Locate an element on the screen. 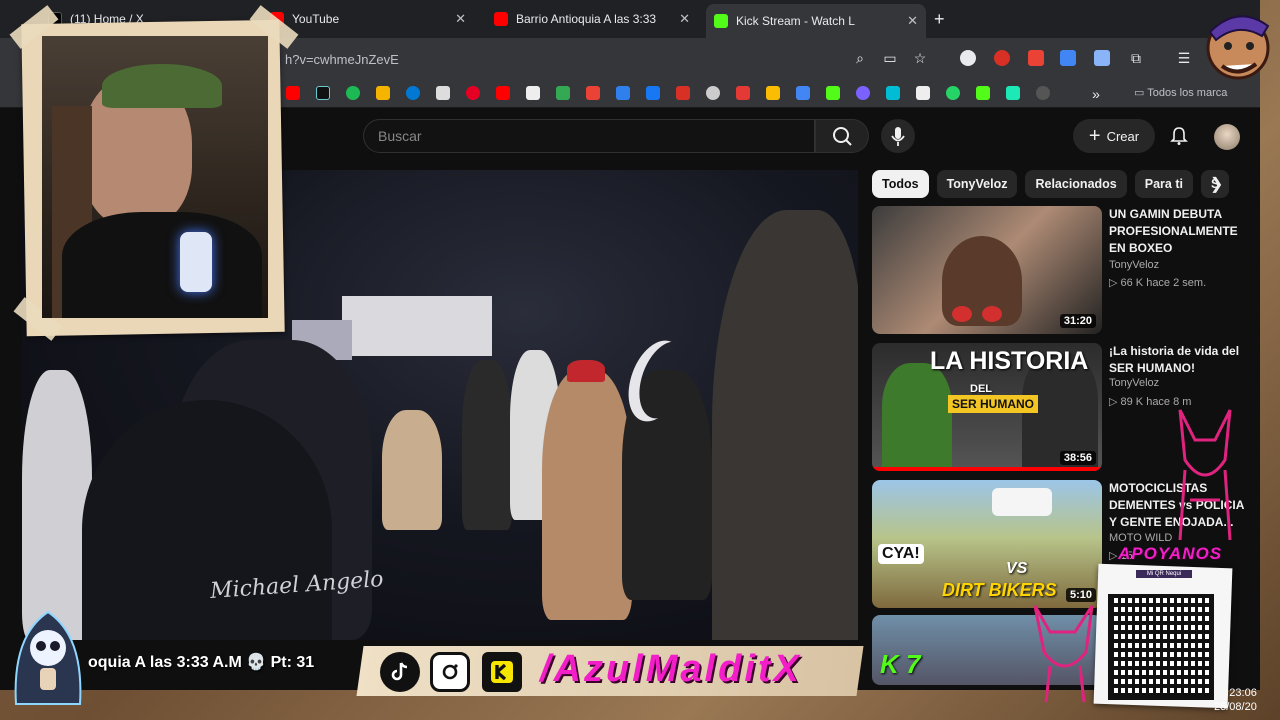 The image size is (1280, 720). youtube-icon is located at coordinates (501, 19).